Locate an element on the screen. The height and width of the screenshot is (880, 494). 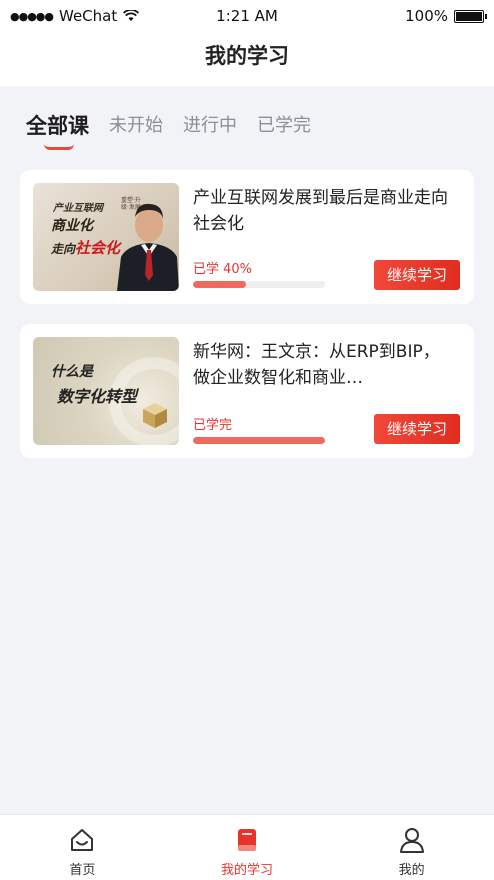
tab-not-started: 未开始 is located at coordinates (136, 128).